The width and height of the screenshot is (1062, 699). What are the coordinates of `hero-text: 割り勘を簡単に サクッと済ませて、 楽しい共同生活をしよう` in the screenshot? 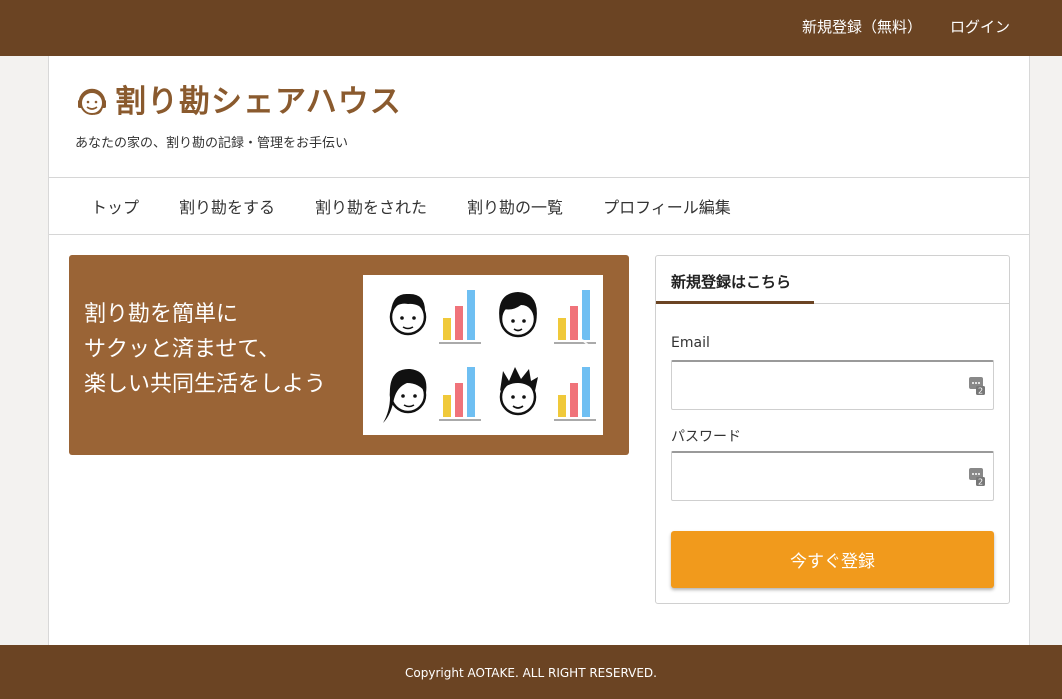 It's located at (205, 349).